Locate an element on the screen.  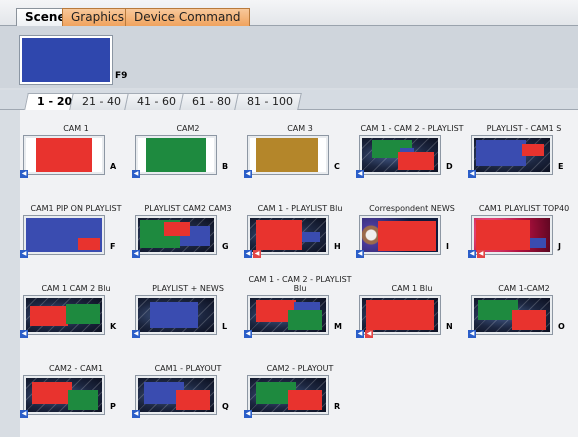
scene-cell: CAM 1 Blu ◀ ◀ N is located at coordinates (412, 305).